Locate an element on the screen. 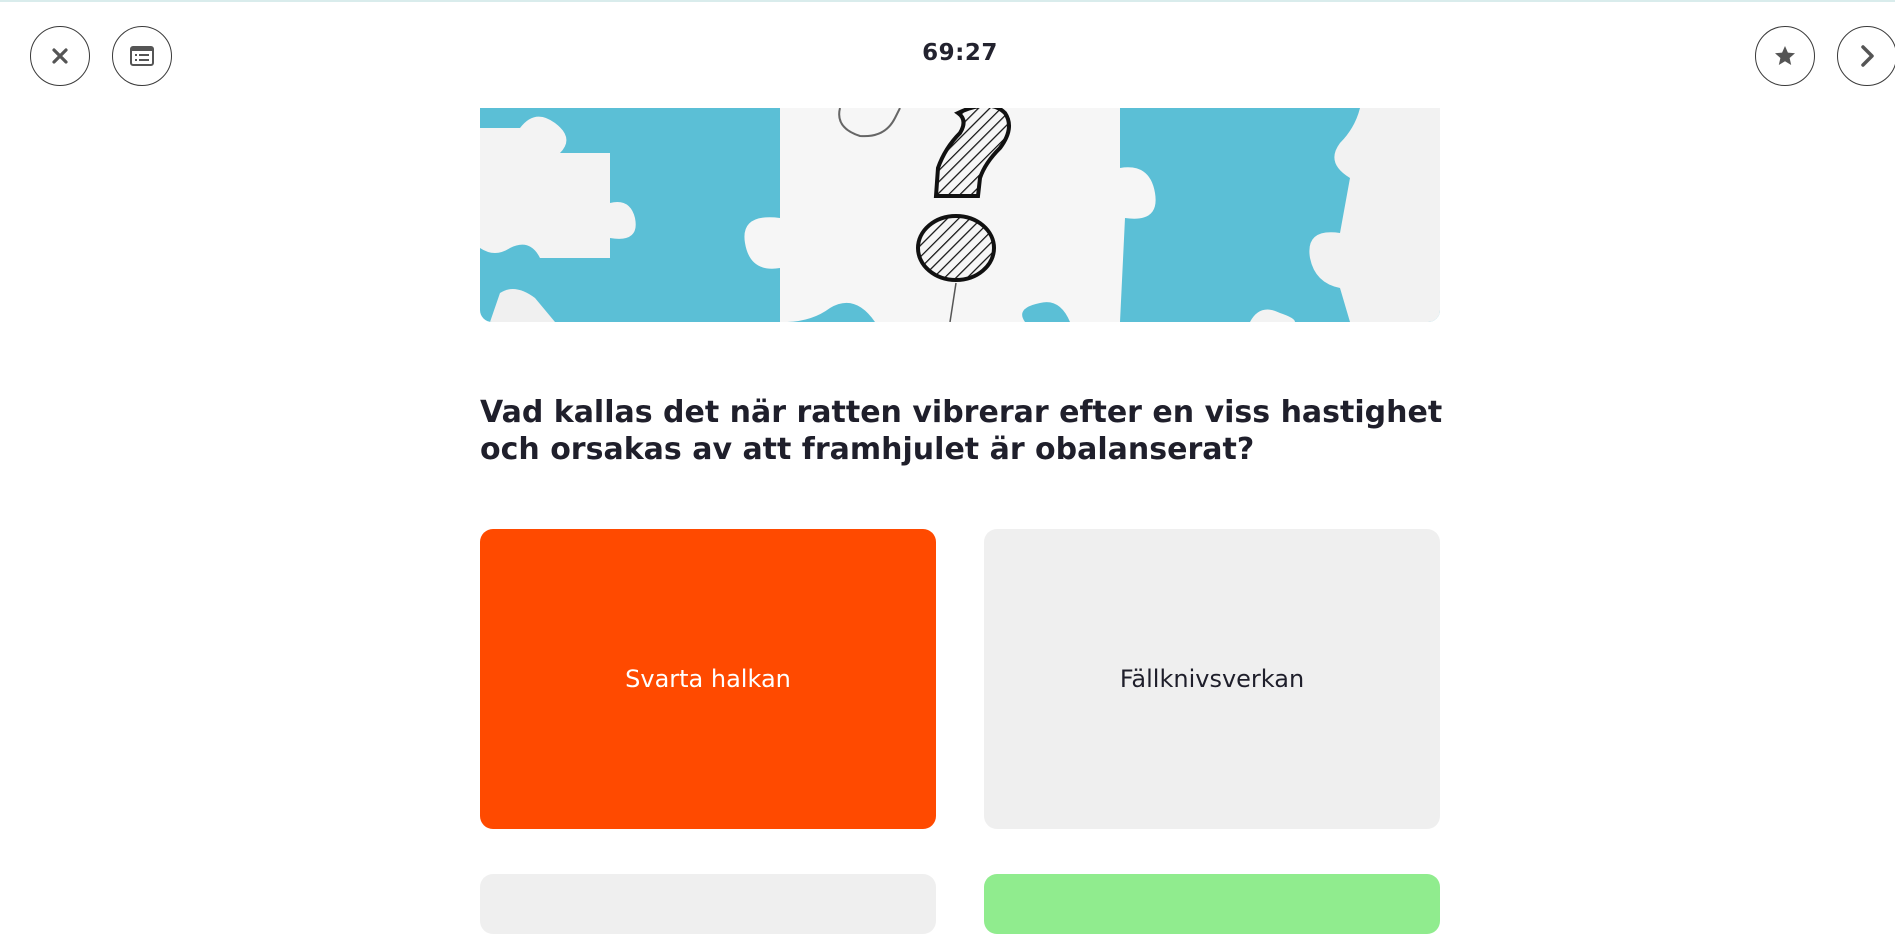  answer-option-2: Fällknivsverkan is located at coordinates (1212, 679).